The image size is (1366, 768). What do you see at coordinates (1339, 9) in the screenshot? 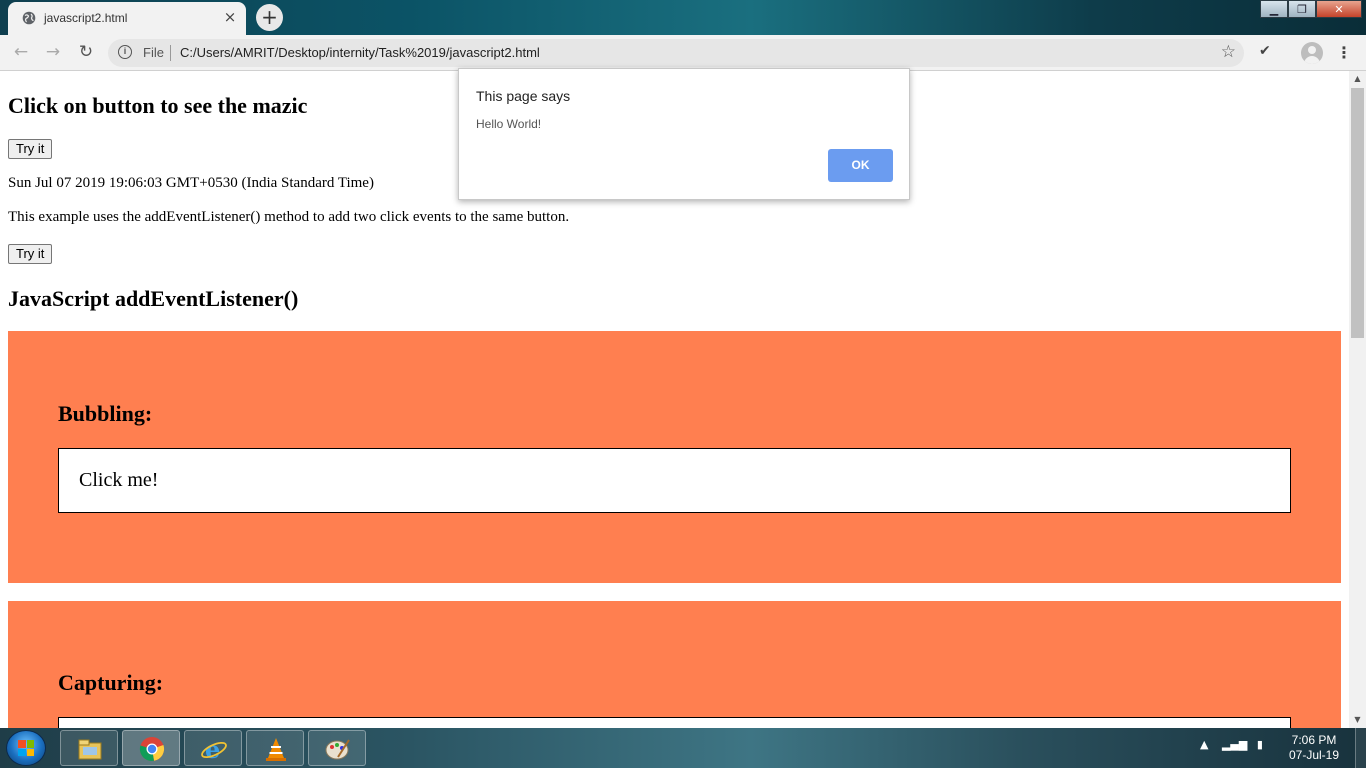
I see `close-window-button: ✕` at bounding box center [1339, 9].